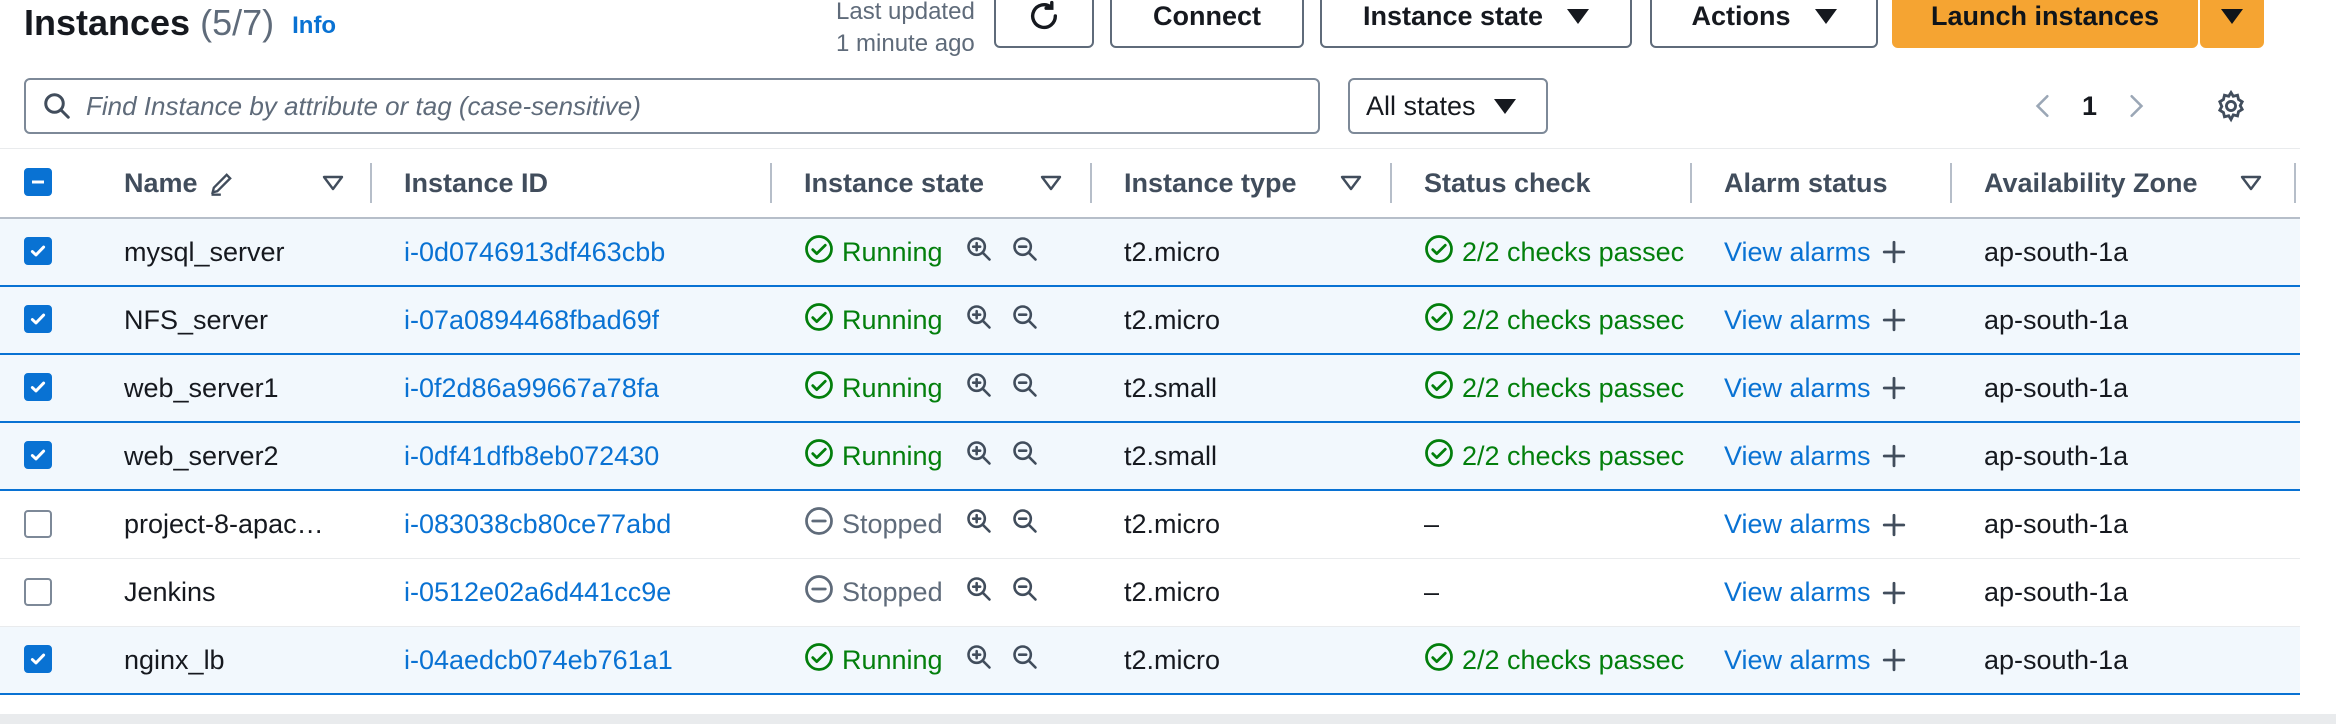 Image resolution: width=2336 pixels, height=724 pixels. I want to click on search-input, so click(696, 106).